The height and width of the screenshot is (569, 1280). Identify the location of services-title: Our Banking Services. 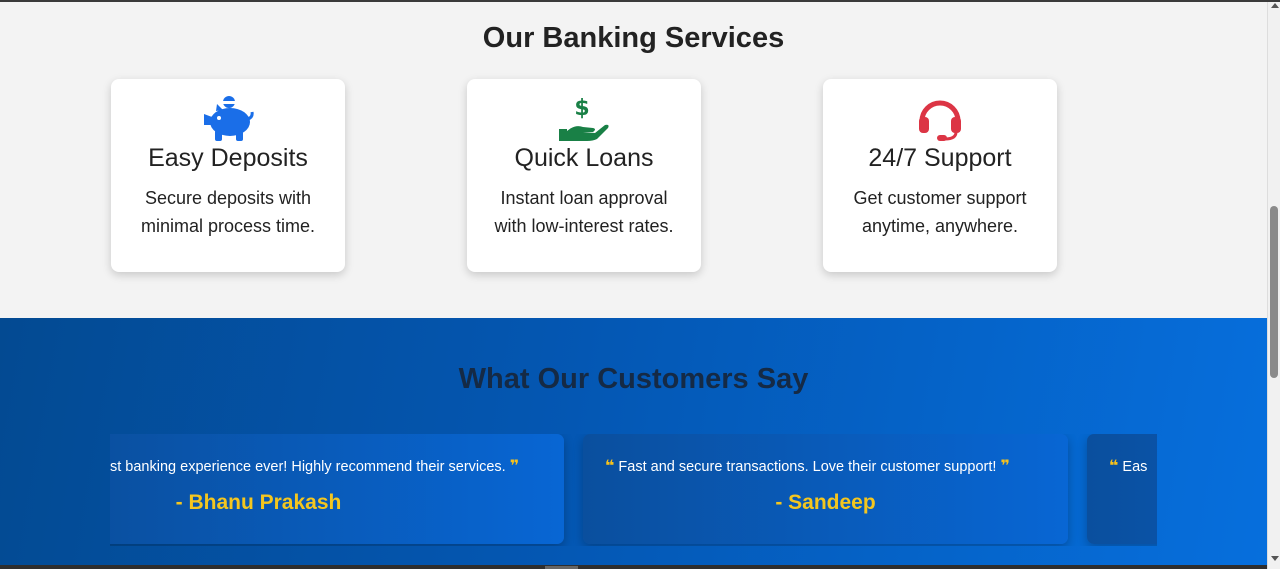
(633, 38).